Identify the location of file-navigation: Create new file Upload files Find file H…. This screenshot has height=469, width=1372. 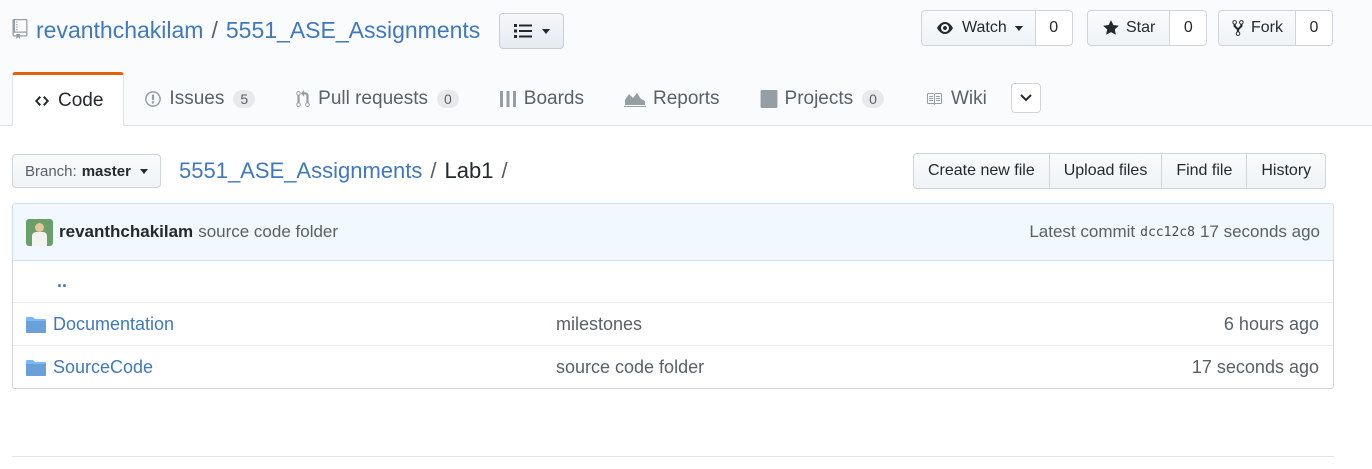
(1120, 171).